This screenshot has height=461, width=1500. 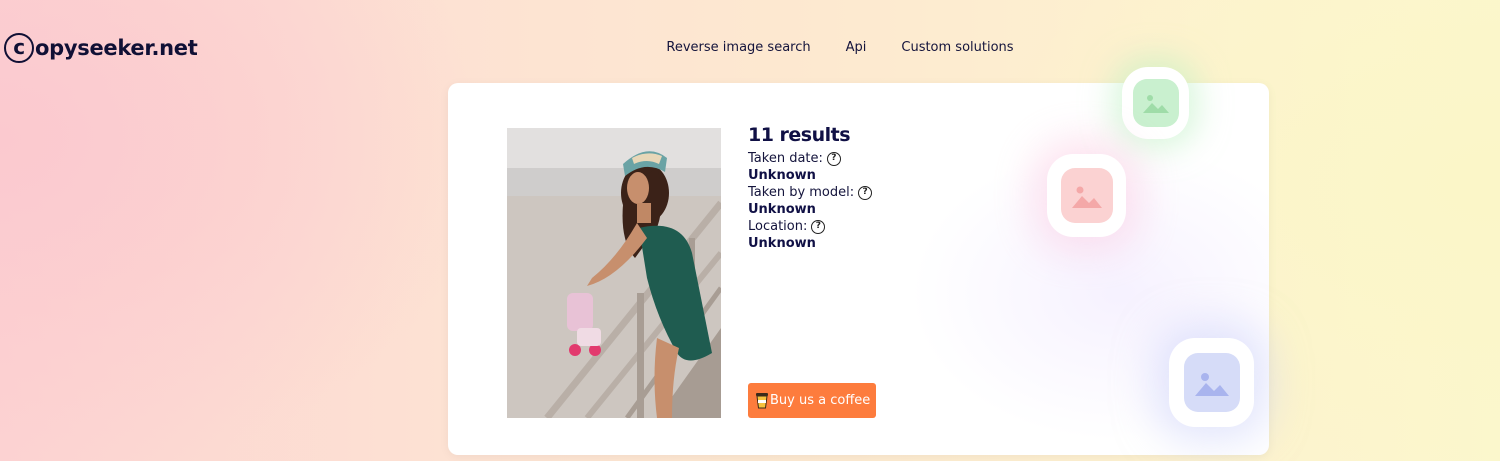 I want to click on location-value: Unknown, so click(x=782, y=243).